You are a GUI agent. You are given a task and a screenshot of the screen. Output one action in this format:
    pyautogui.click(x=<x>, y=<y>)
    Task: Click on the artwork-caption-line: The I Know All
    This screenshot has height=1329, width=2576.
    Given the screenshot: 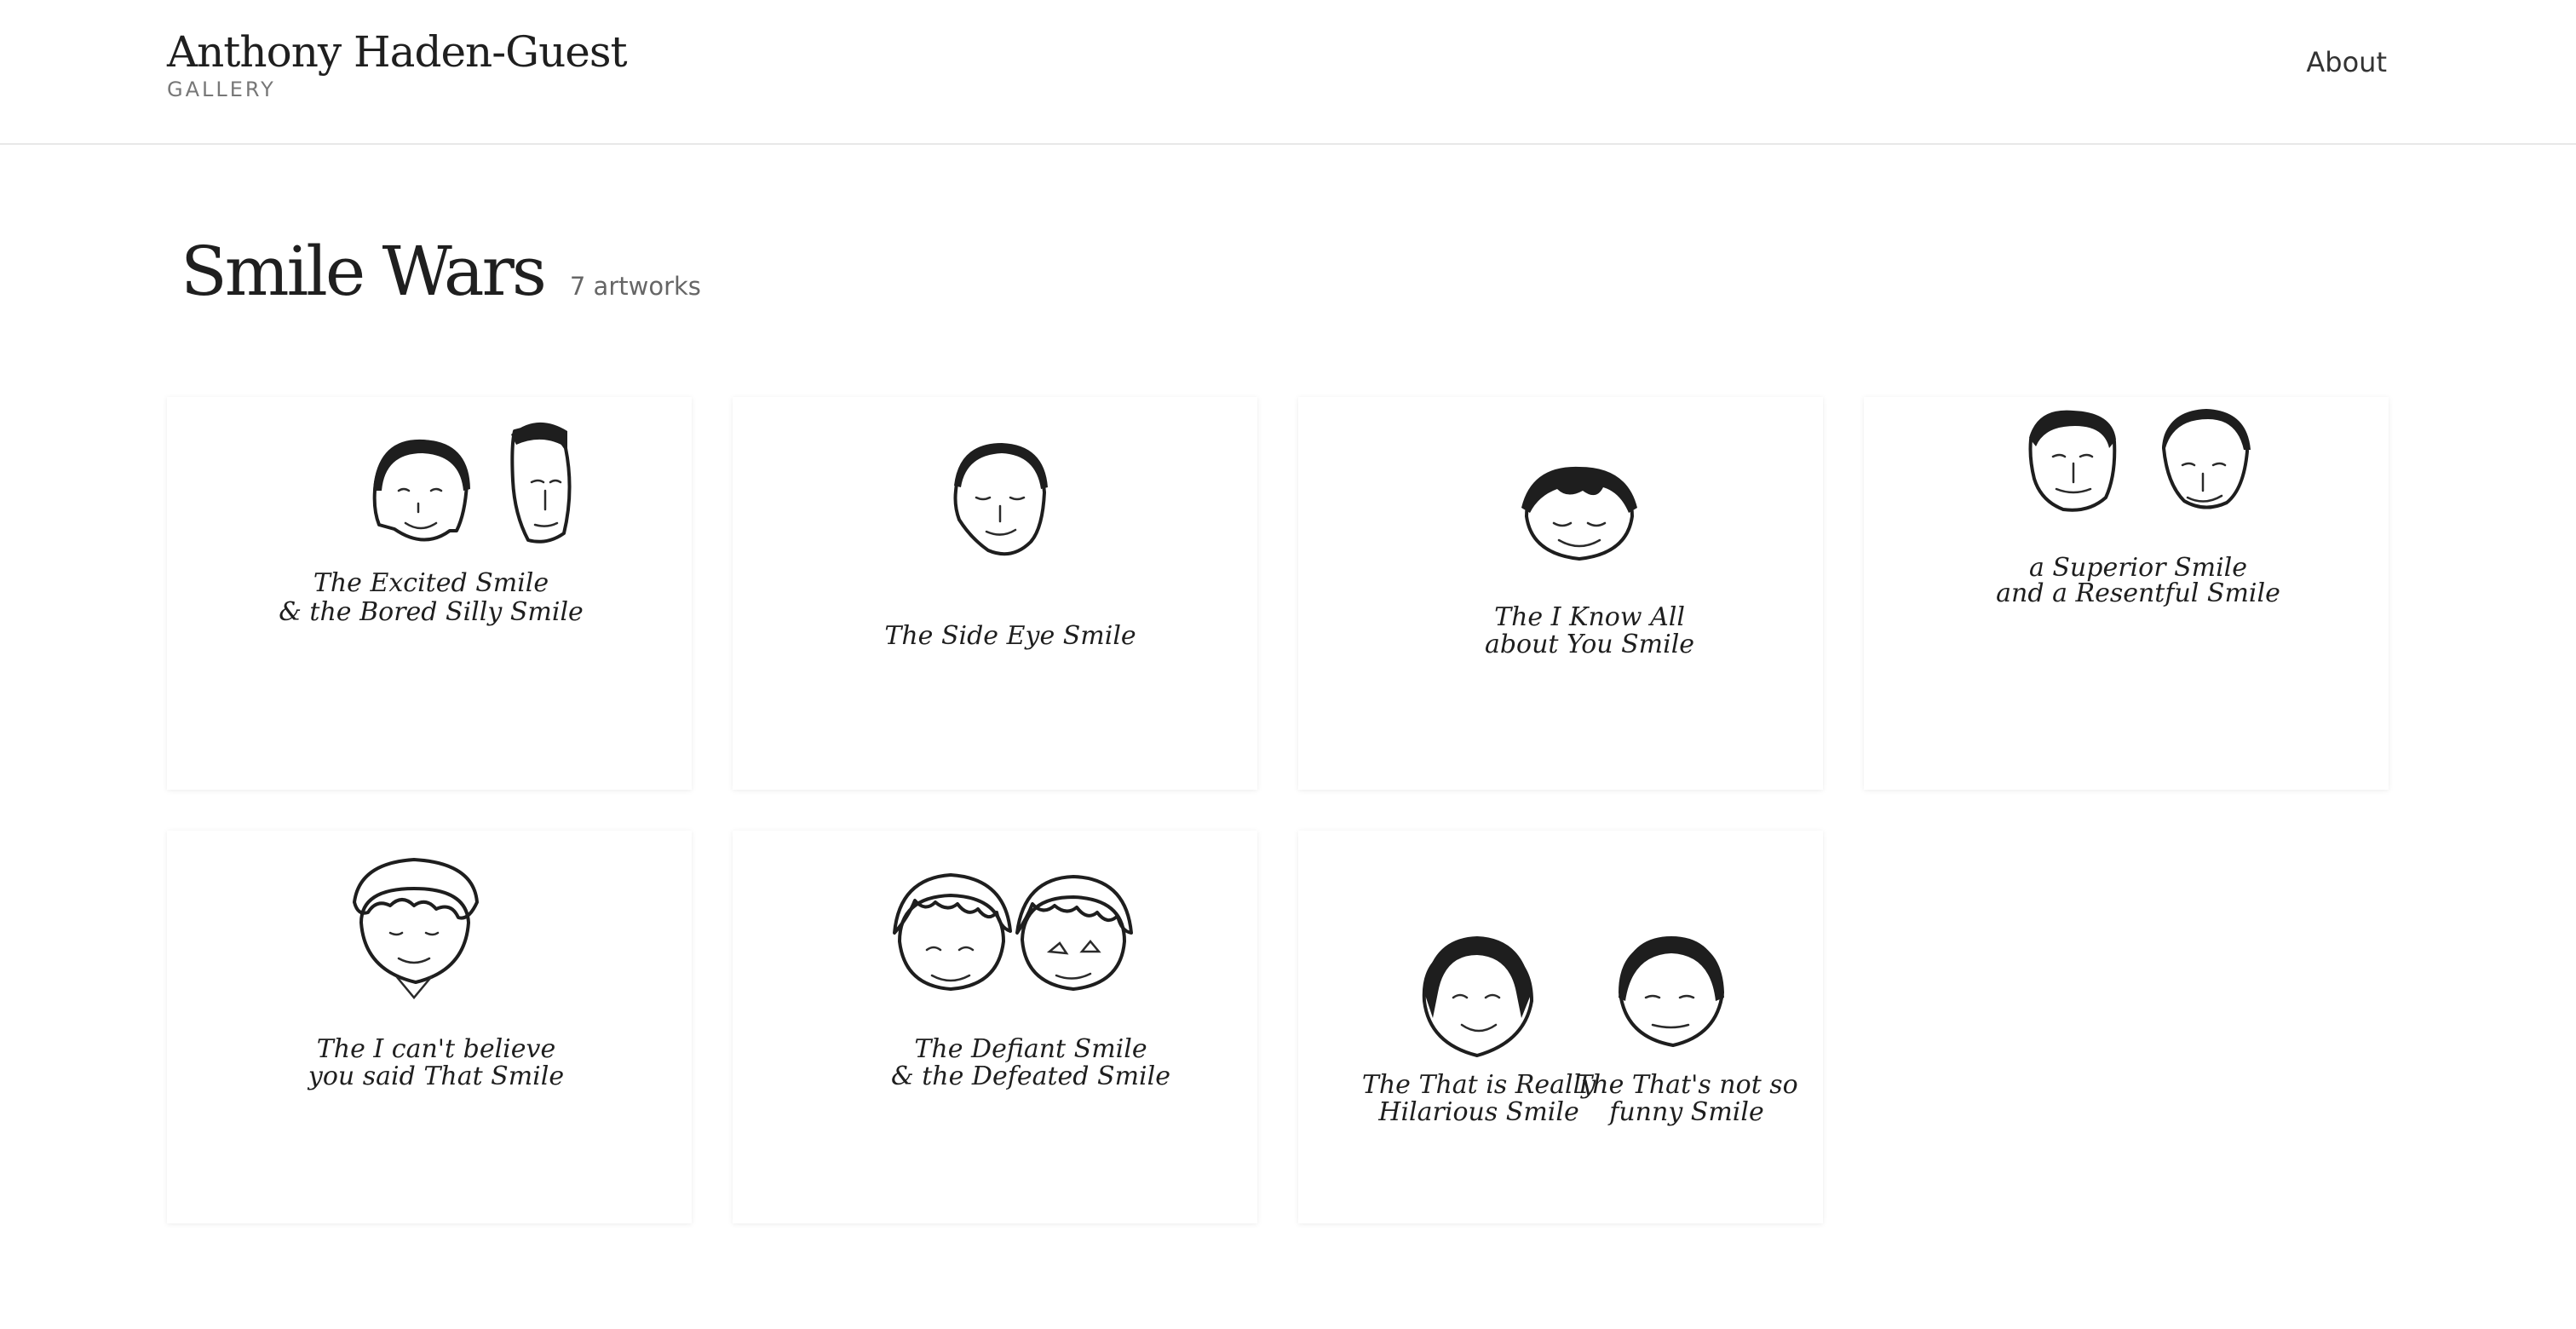 What is the action you would take?
    pyautogui.click(x=1589, y=617)
    